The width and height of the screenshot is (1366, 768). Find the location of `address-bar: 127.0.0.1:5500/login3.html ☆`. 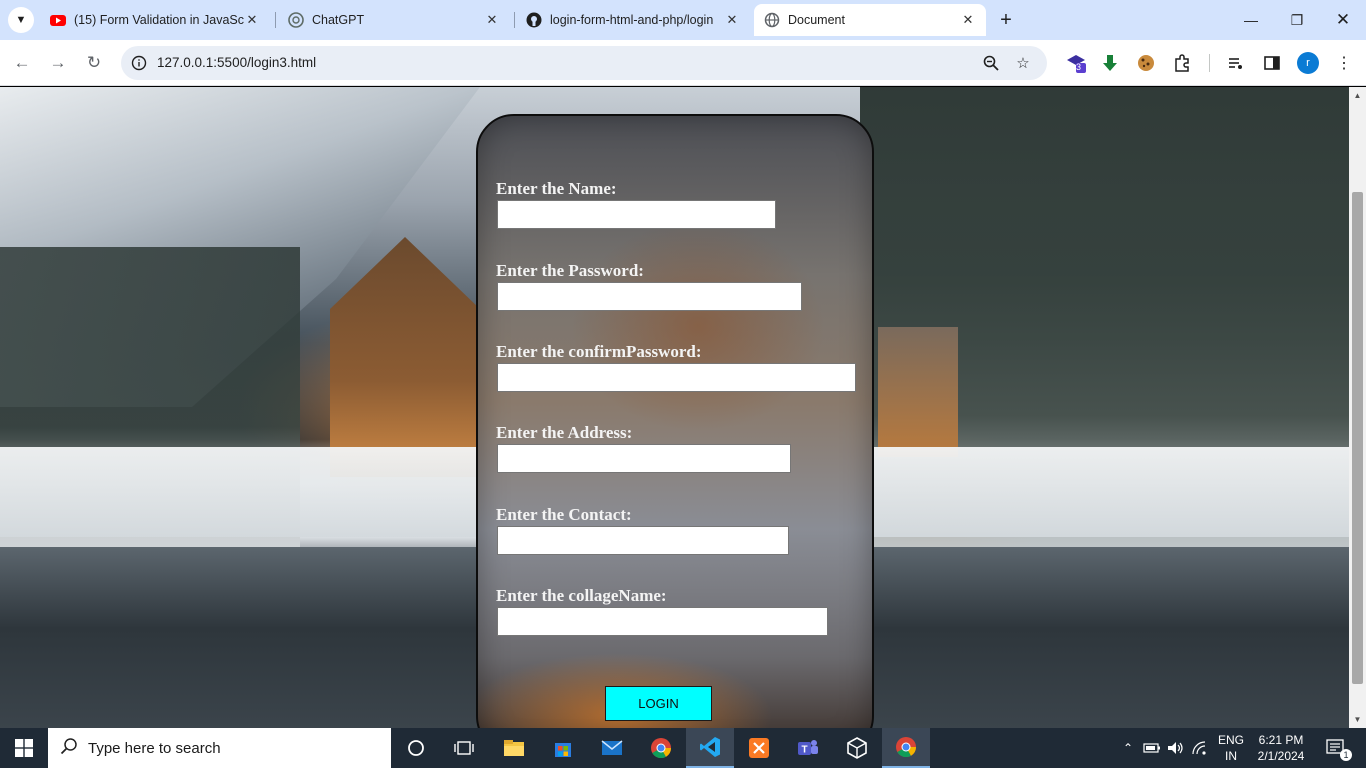

address-bar: 127.0.0.1:5500/login3.html ☆ is located at coordinates (584, 63).